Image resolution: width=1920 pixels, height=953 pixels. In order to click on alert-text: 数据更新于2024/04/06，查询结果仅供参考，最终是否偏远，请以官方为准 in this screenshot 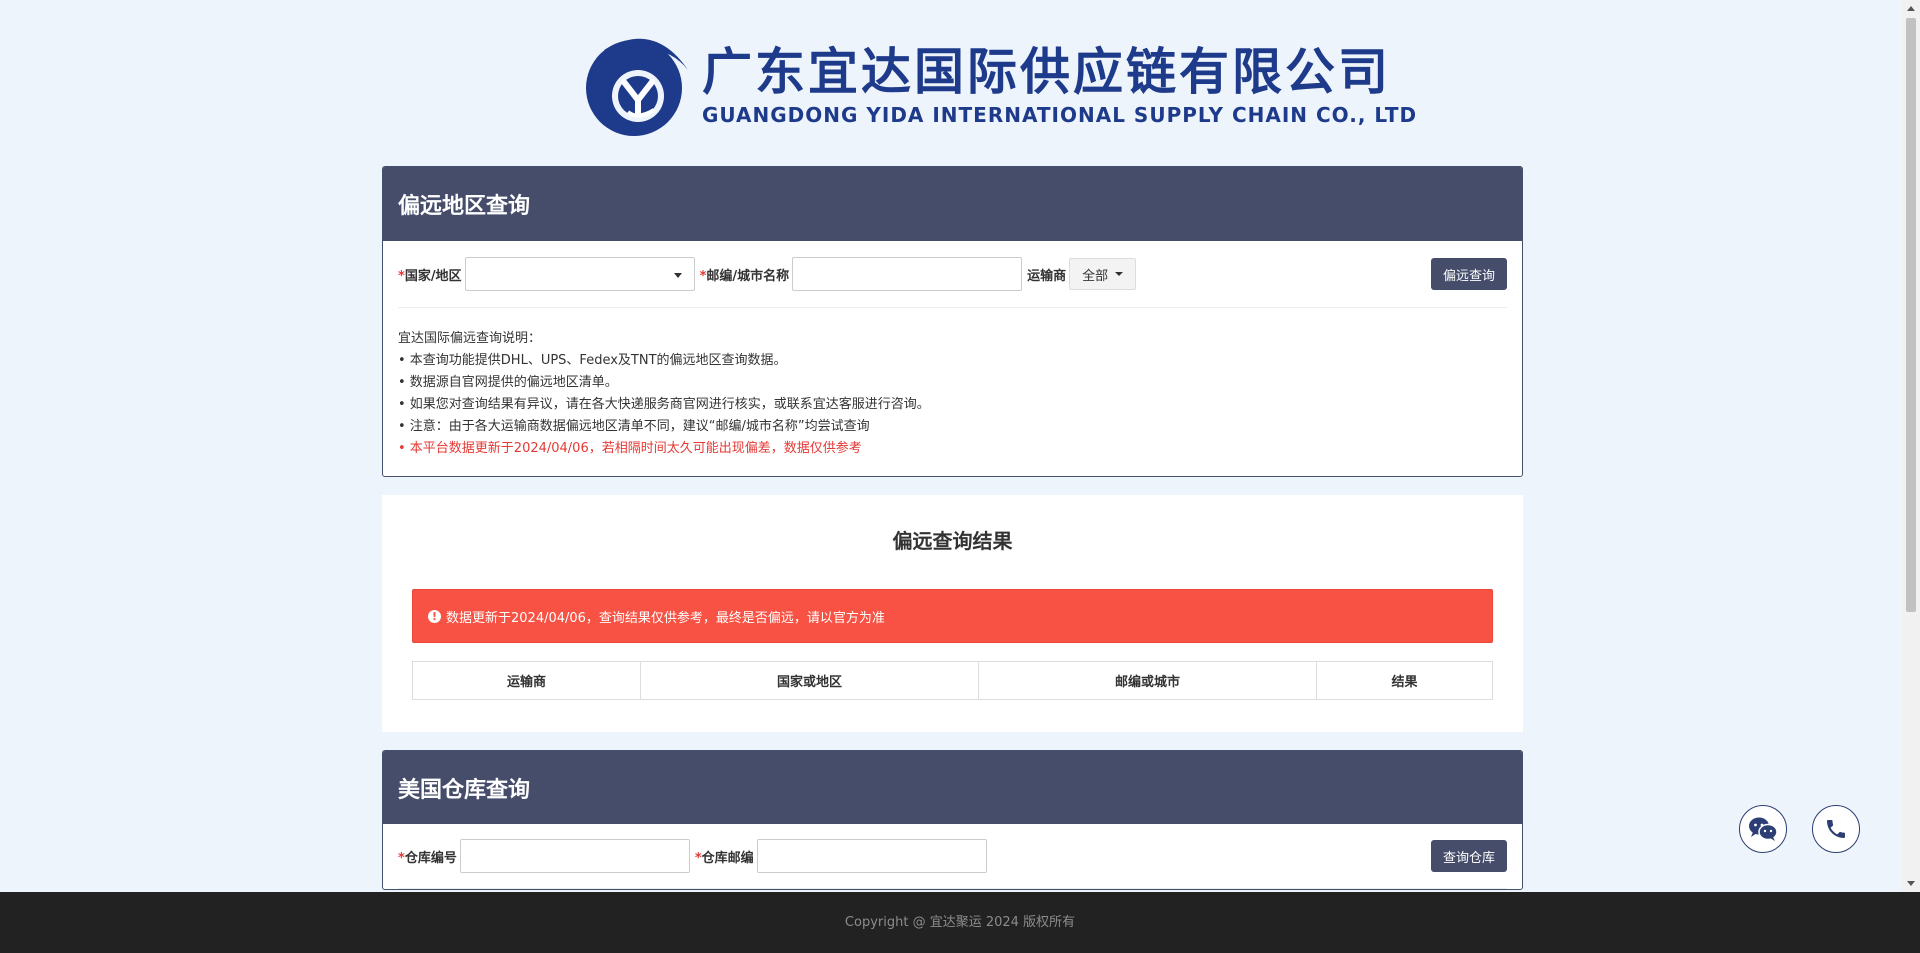, I will do `click(665, 618)`.